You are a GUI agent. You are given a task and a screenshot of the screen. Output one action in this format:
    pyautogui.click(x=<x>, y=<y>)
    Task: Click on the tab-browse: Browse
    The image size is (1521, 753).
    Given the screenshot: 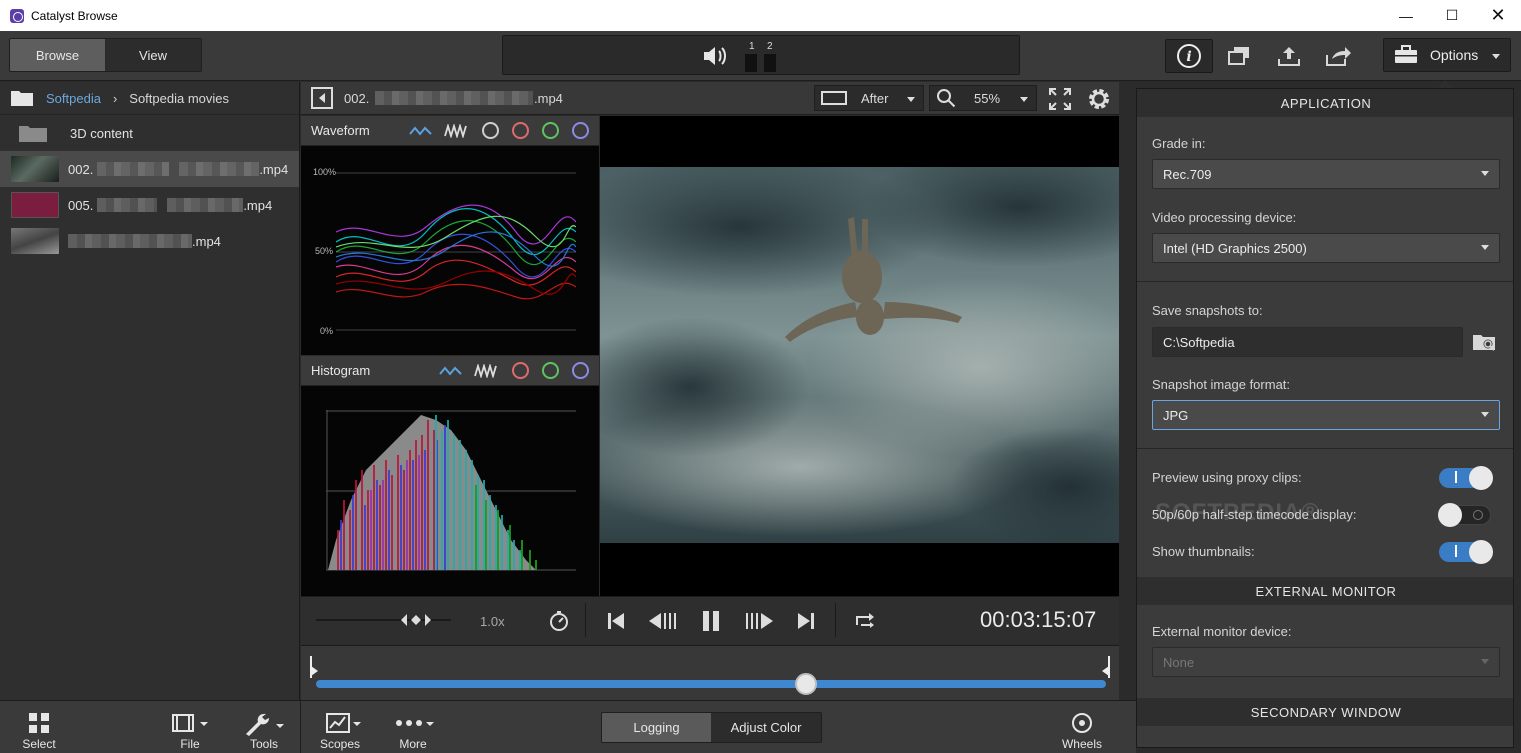 What is the action you would take?
    pyautogui.click(x=57, y=55)
    